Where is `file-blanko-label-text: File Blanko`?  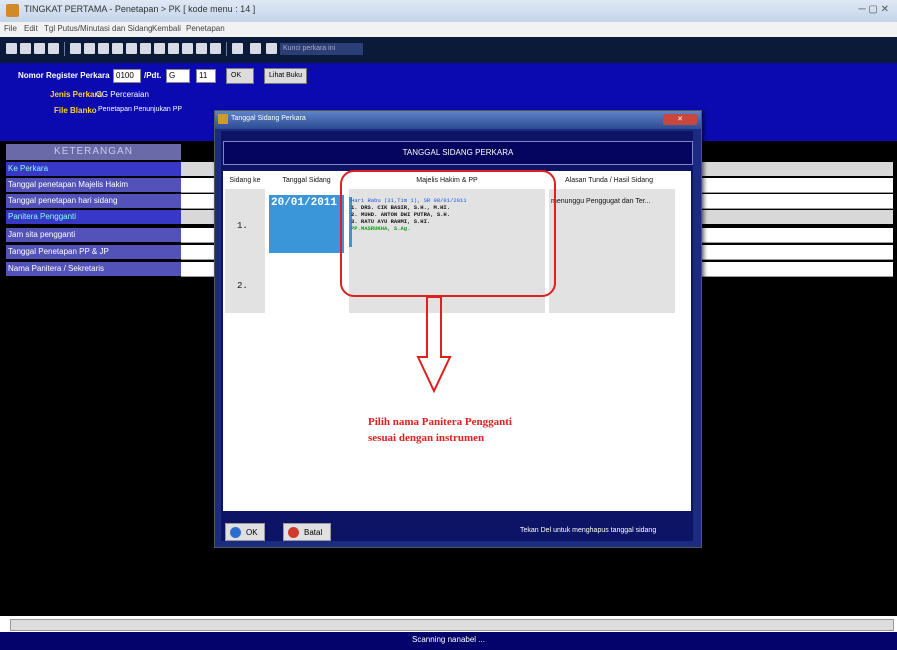 file-blanko-label-text: File Blanko is located at coordinates (75, 110).